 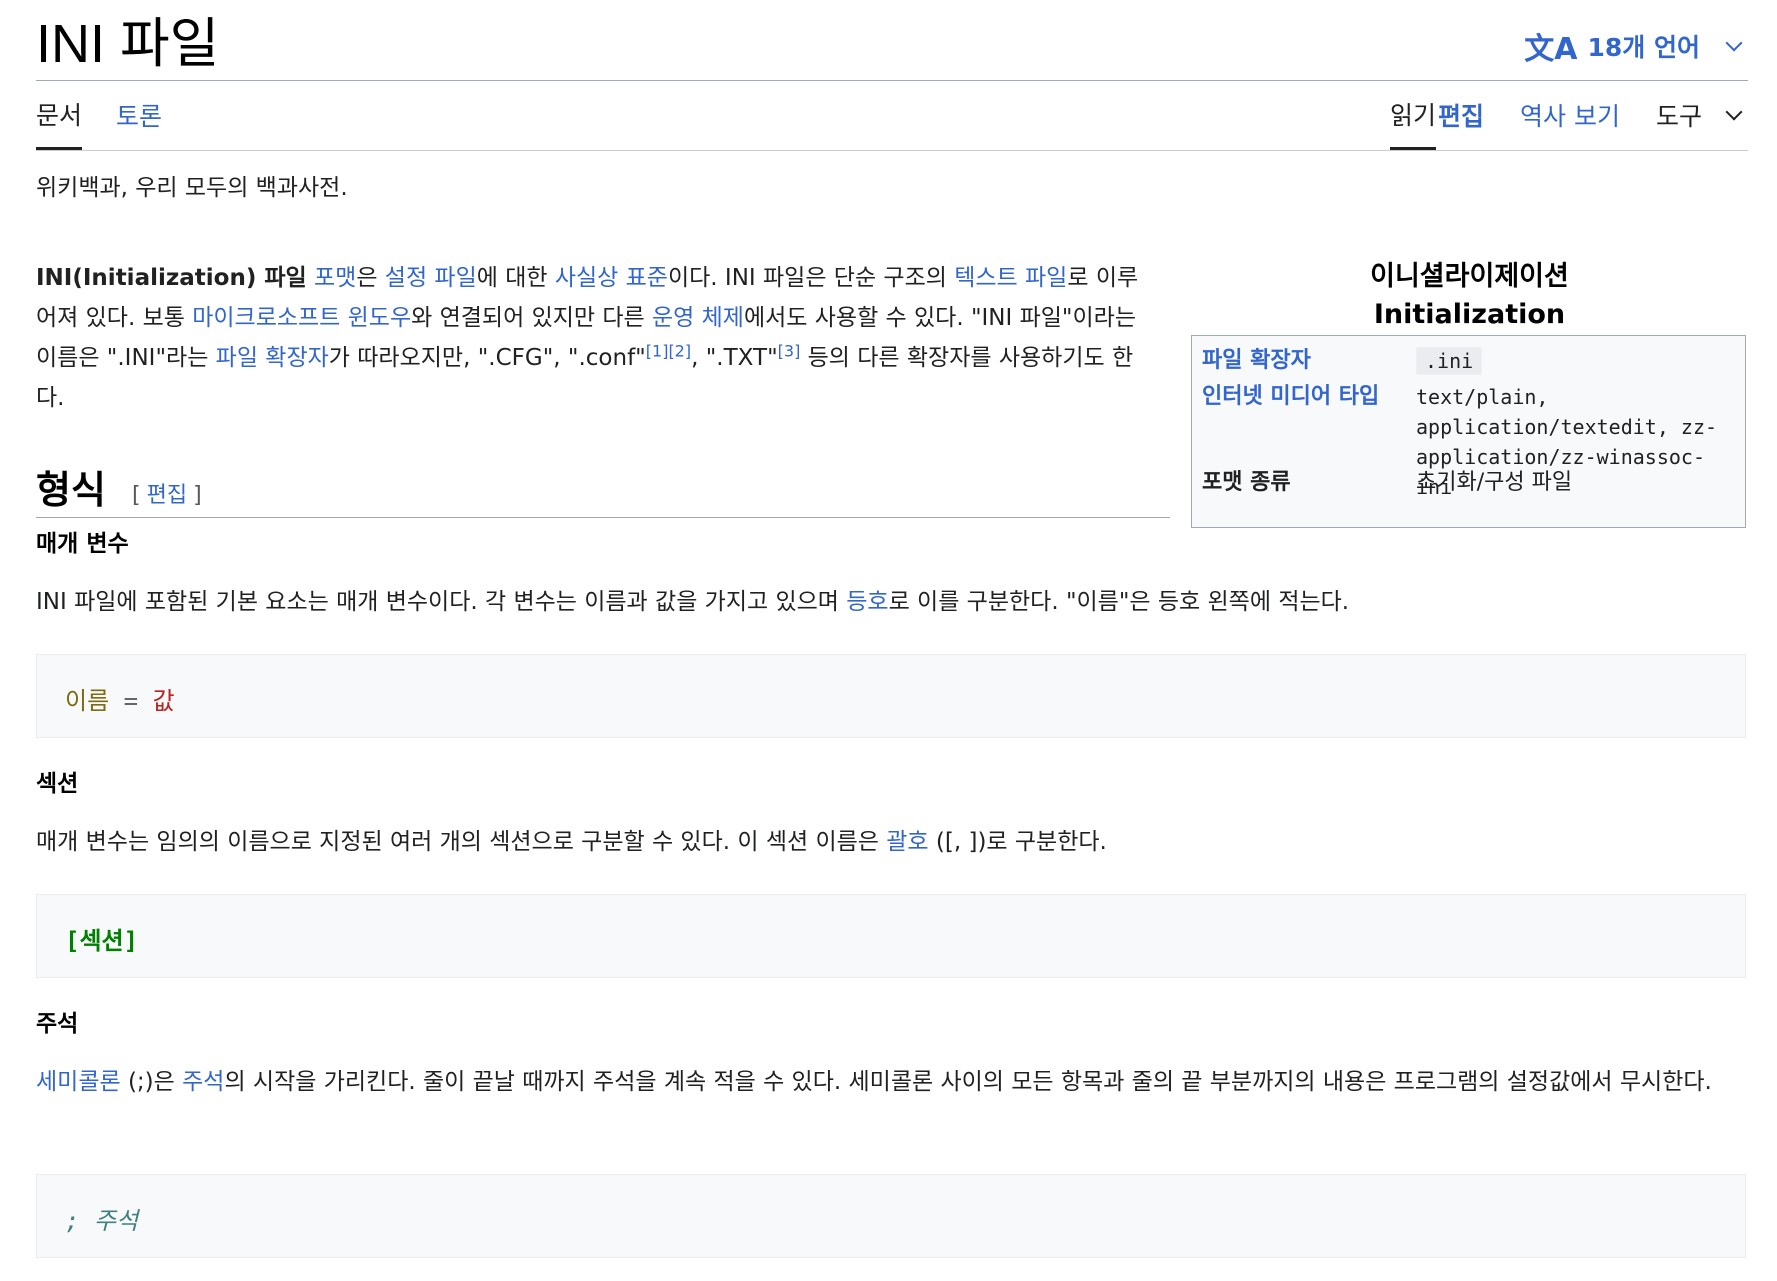 What do you see at coordinates (679, 350) in the screenshot?
I see `reference-link: [2]` at bounding box center [679, 350].